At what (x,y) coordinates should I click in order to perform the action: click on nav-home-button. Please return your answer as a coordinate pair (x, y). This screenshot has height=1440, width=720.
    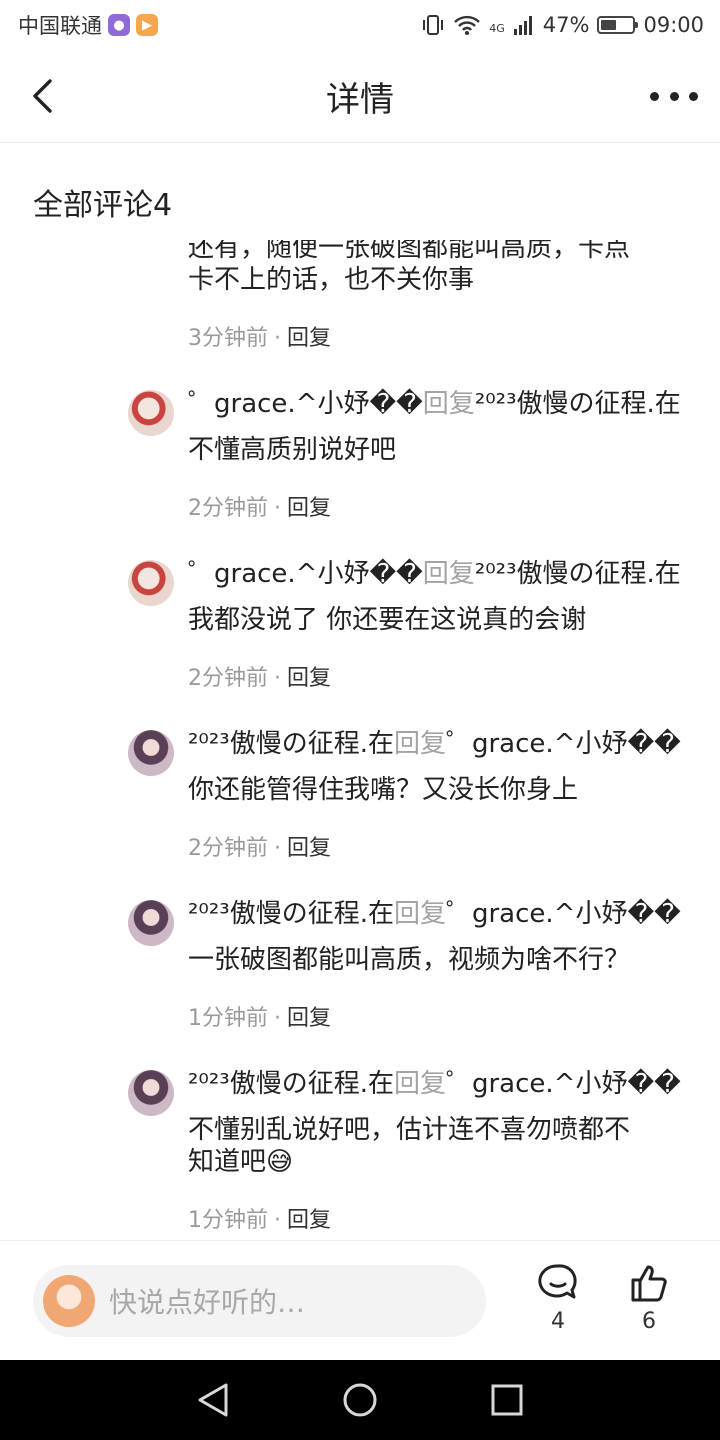
    Looking at the image, I should click on (360, 1400).